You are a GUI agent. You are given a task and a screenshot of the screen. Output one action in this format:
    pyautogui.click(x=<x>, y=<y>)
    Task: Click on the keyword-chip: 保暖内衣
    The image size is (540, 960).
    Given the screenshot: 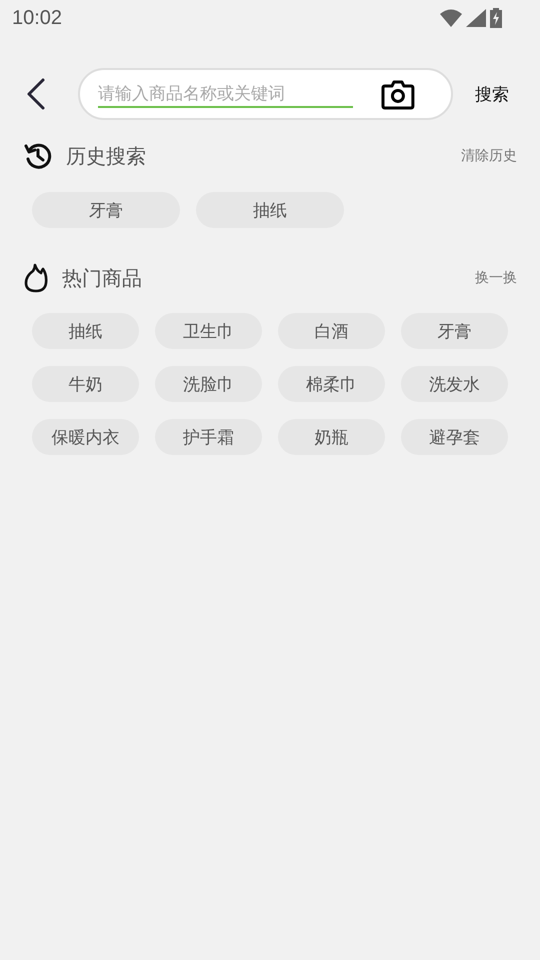 What is the action you would take?
    pyautogui.click(x=85, y=437)
    